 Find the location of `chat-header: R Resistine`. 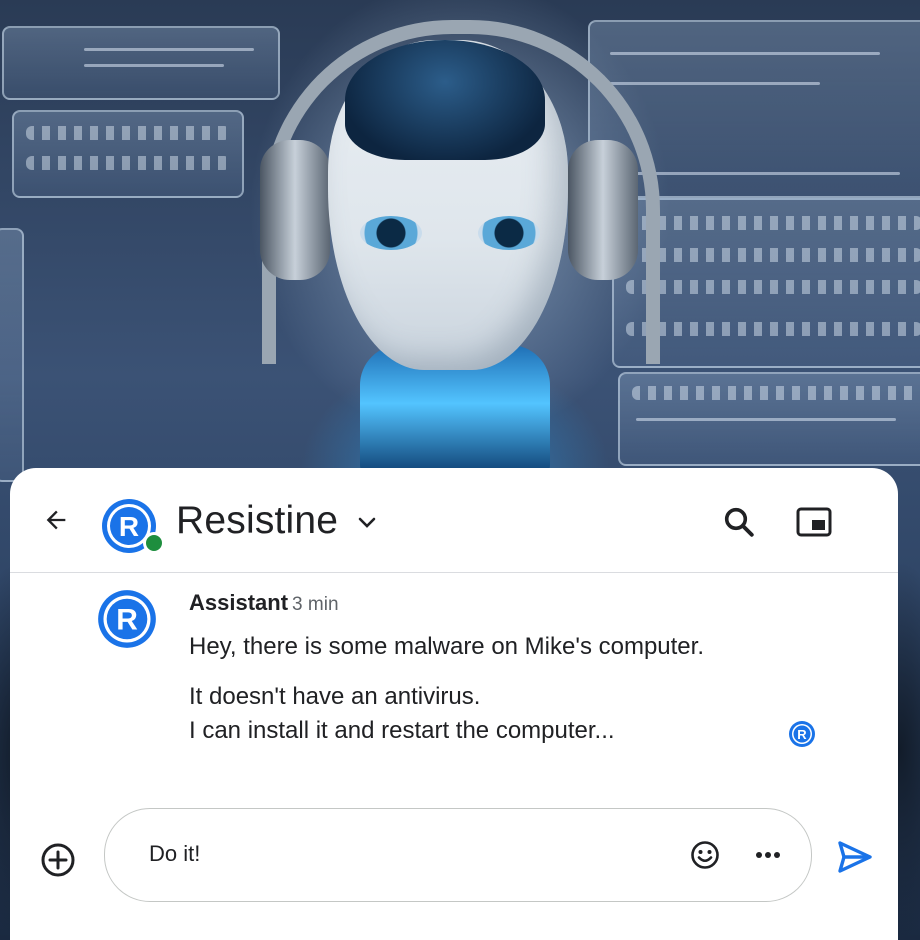

chat-header: R Resistine is located at coordinates (454, 520).